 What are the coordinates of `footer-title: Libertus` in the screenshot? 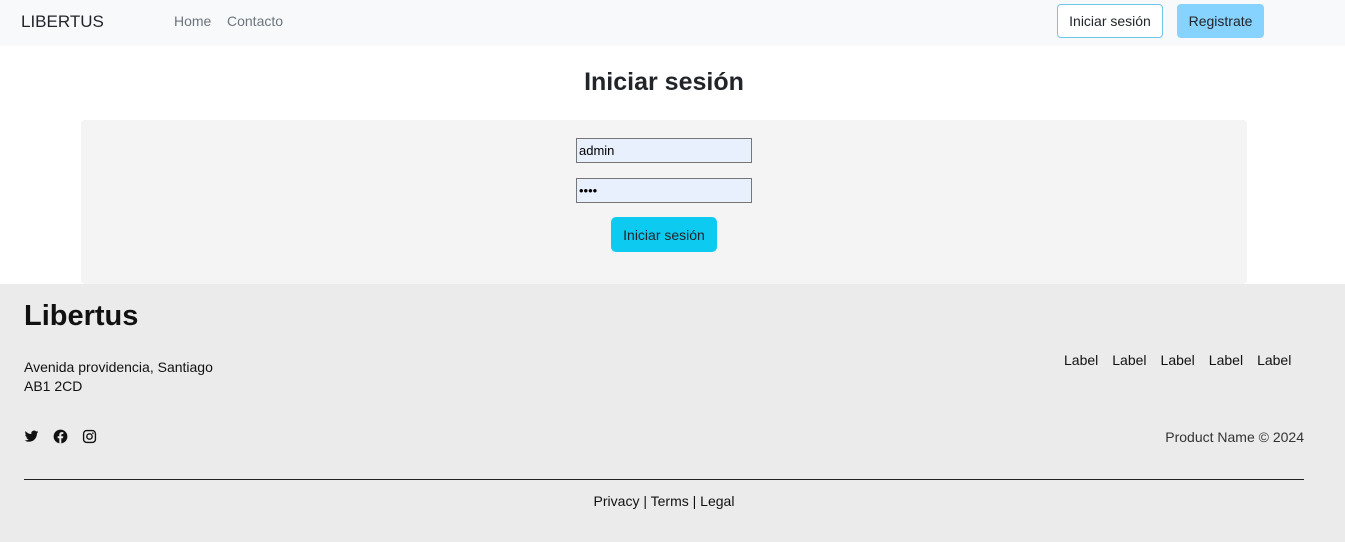 It's located at (81, 316).